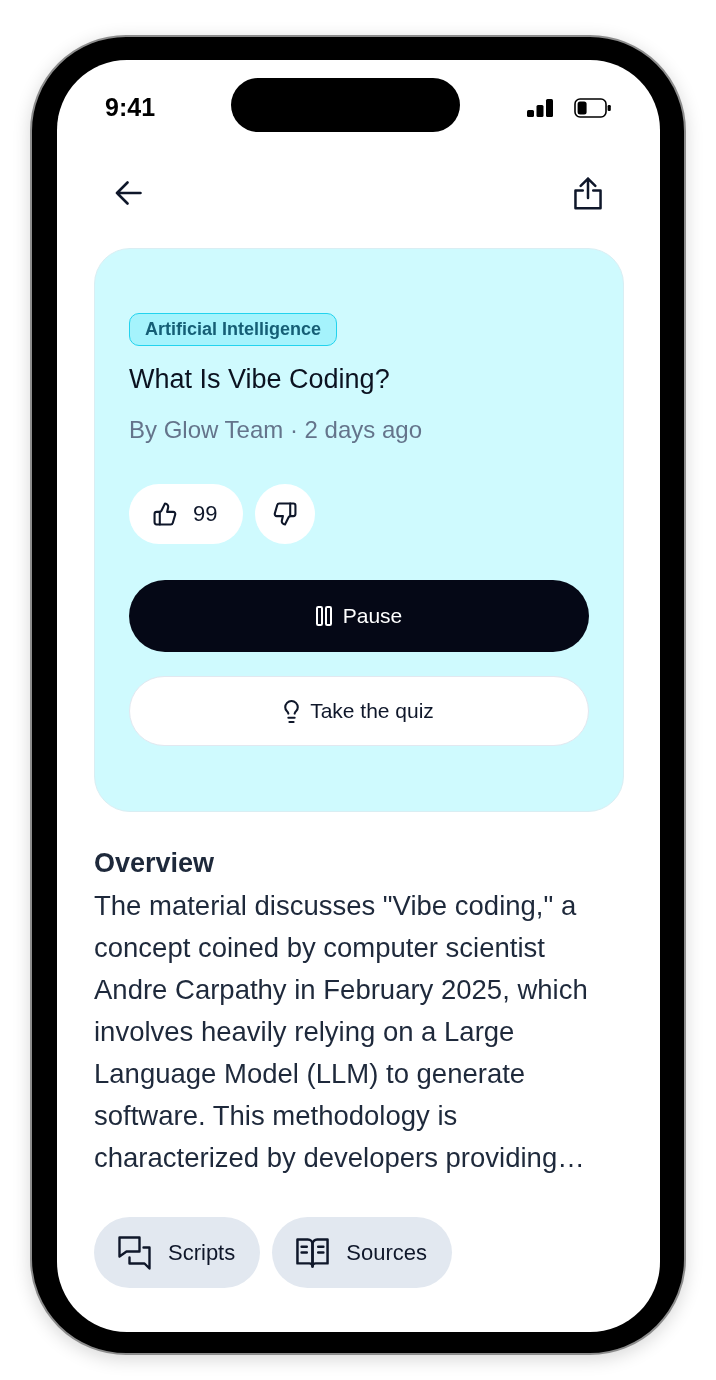 The image size is (716, 1380). What do you see at coordinates (233, 329) in the screenshot?
I see `category-tag: Artificial Intelligence` at bounding box center [233, 329].